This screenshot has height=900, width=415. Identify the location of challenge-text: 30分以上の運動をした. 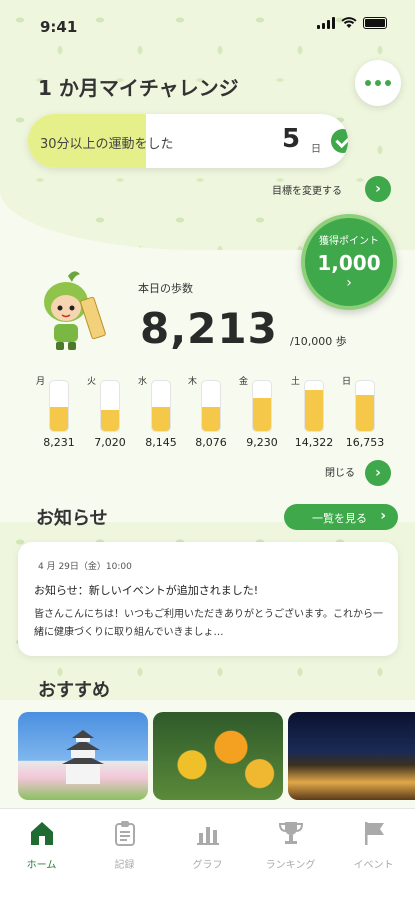
(107, 144).